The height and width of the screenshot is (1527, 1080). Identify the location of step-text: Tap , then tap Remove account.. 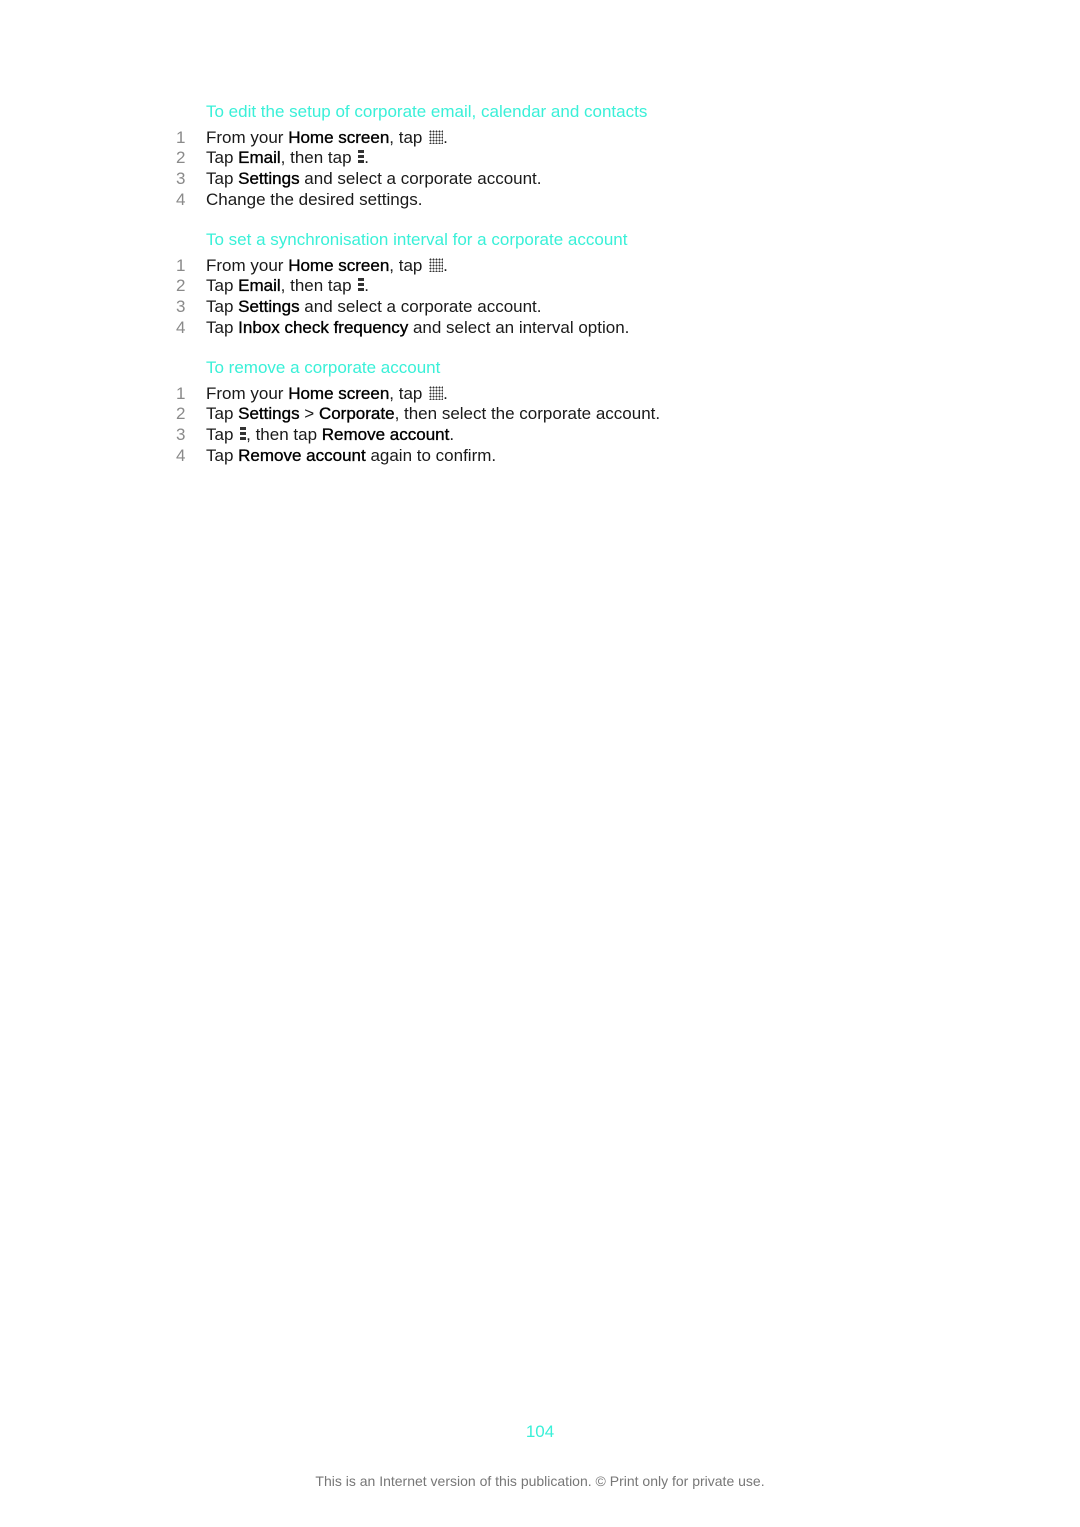
(330, 435).